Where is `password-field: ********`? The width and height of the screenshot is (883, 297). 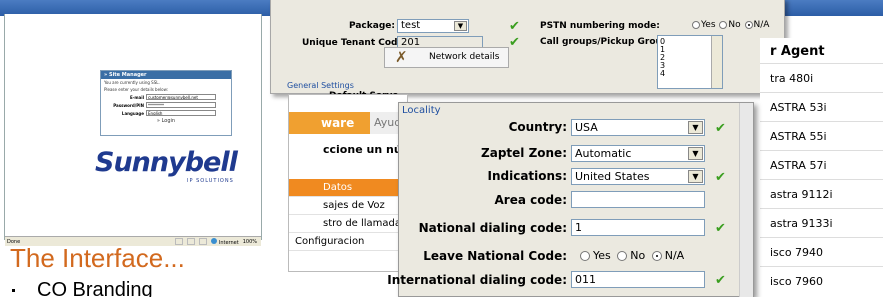 password-field: ******** is located at coordinates (181, 105).